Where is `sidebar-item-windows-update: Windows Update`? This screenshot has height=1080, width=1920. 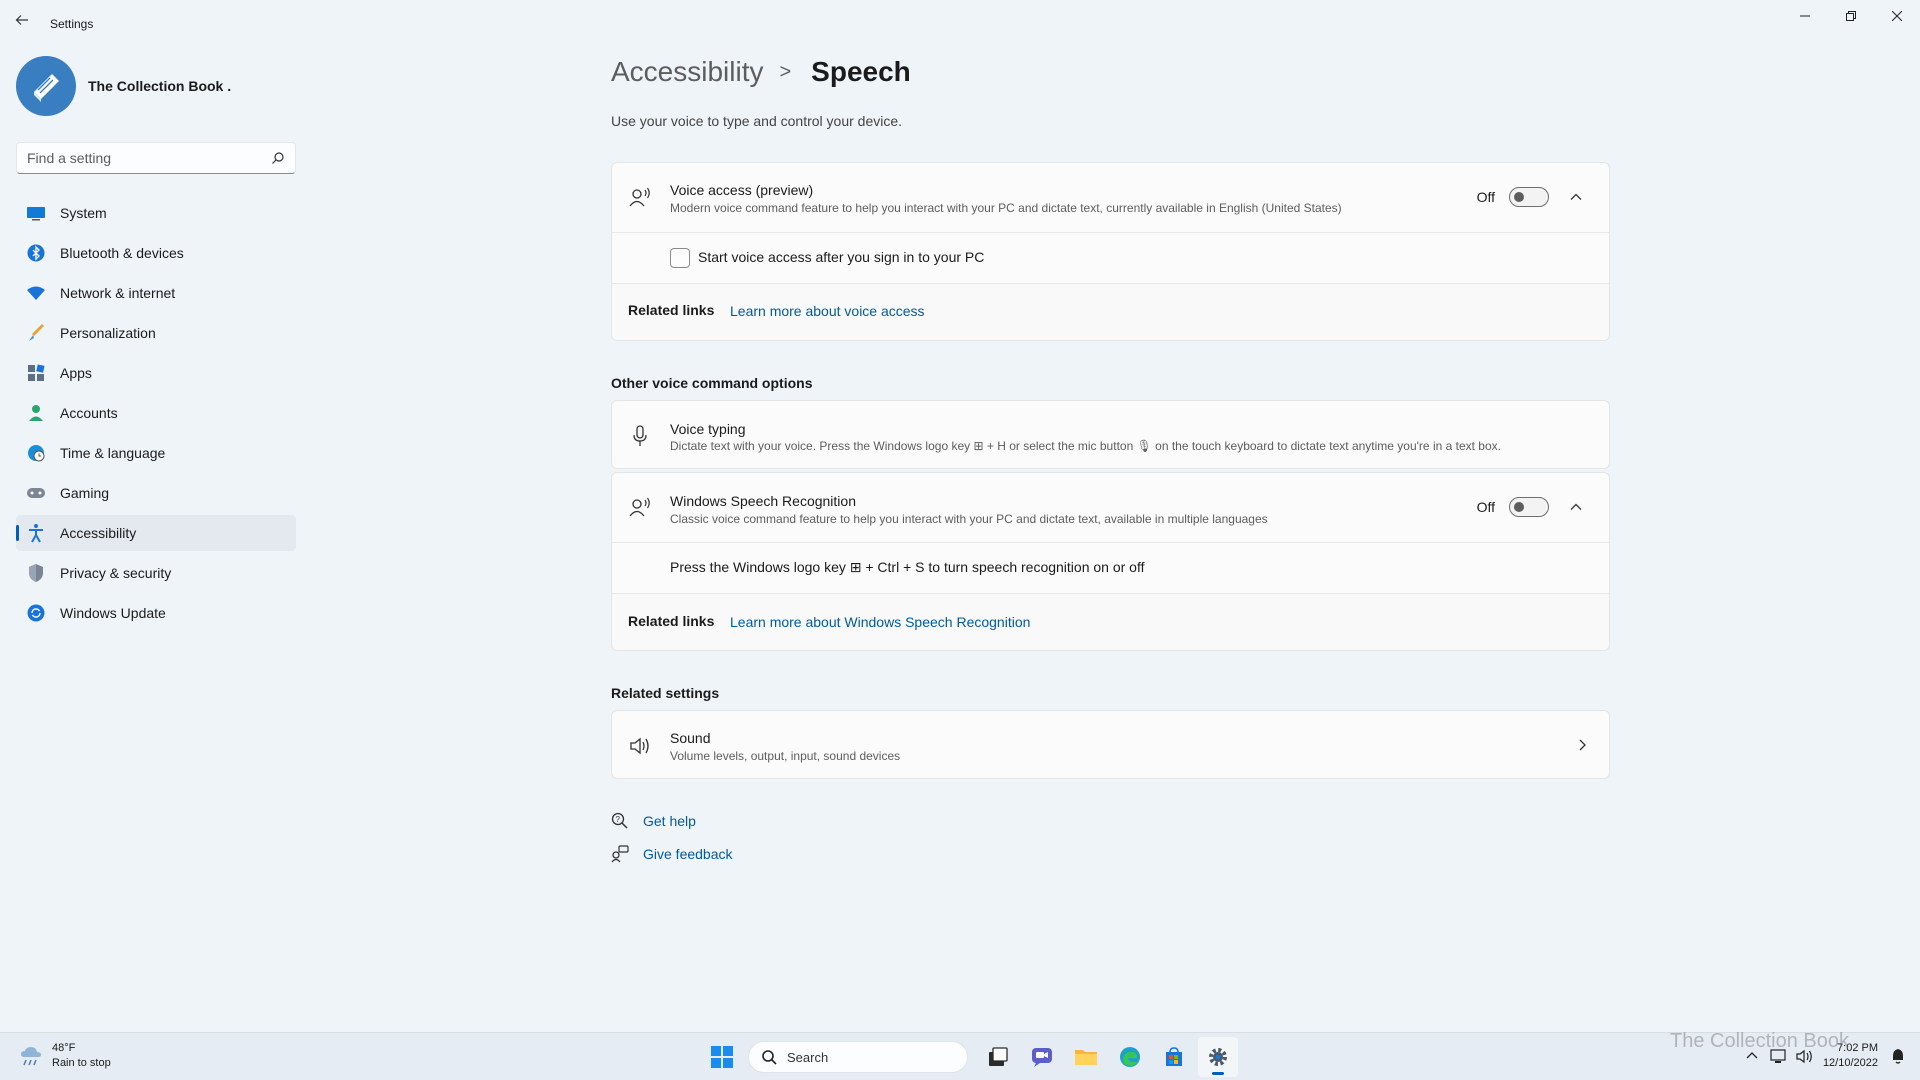
sidebar-item-windows-update: Windows Update is located at coordinates (156, 613).